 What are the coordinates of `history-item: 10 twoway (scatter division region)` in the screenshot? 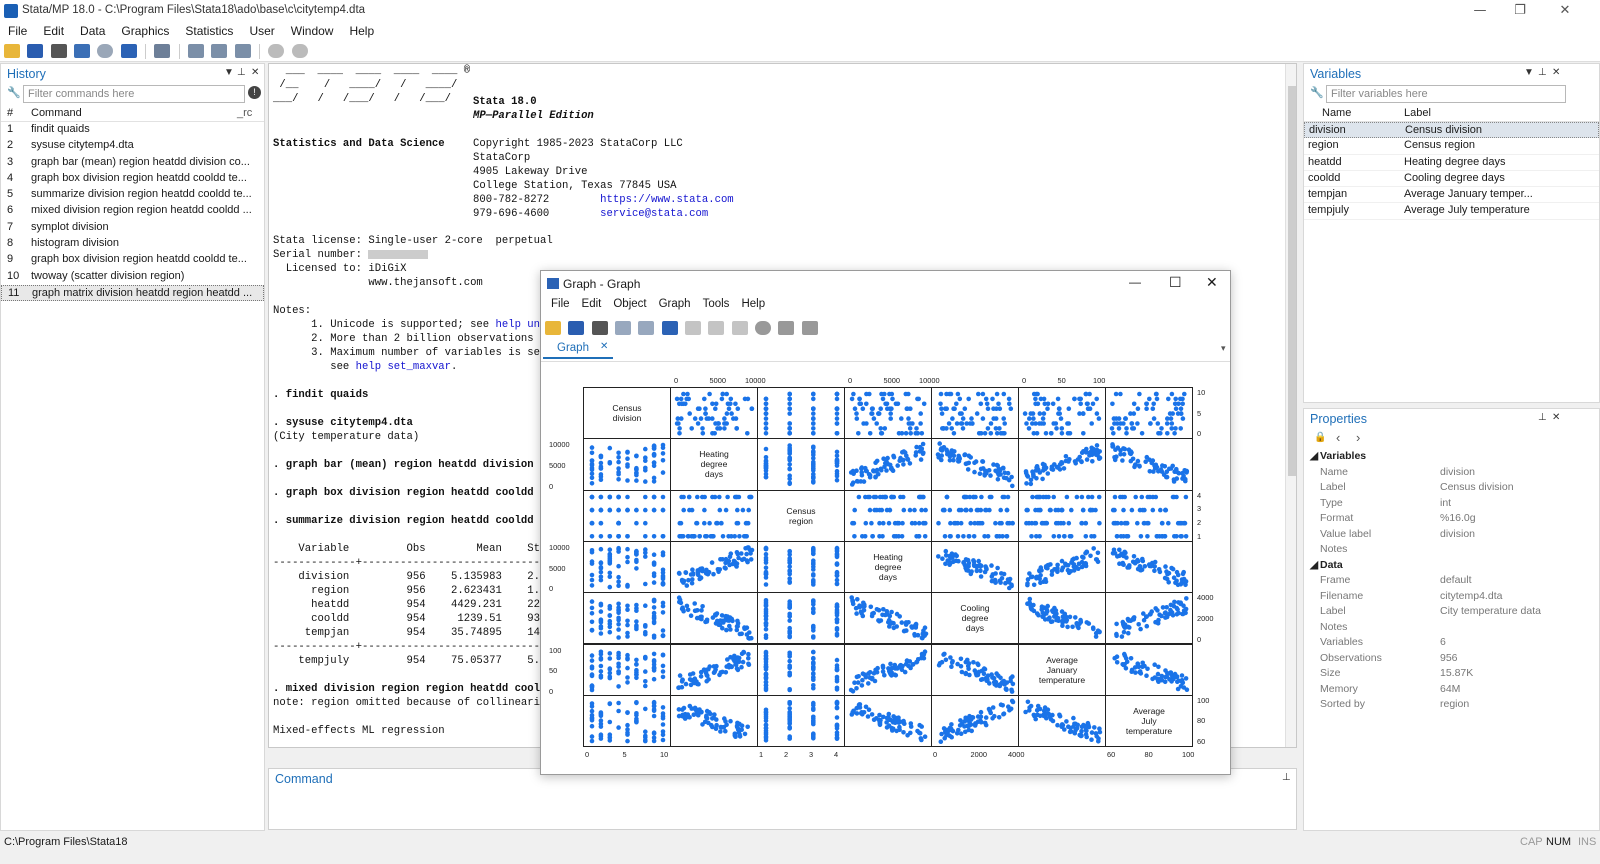 It's located at (132, 277).